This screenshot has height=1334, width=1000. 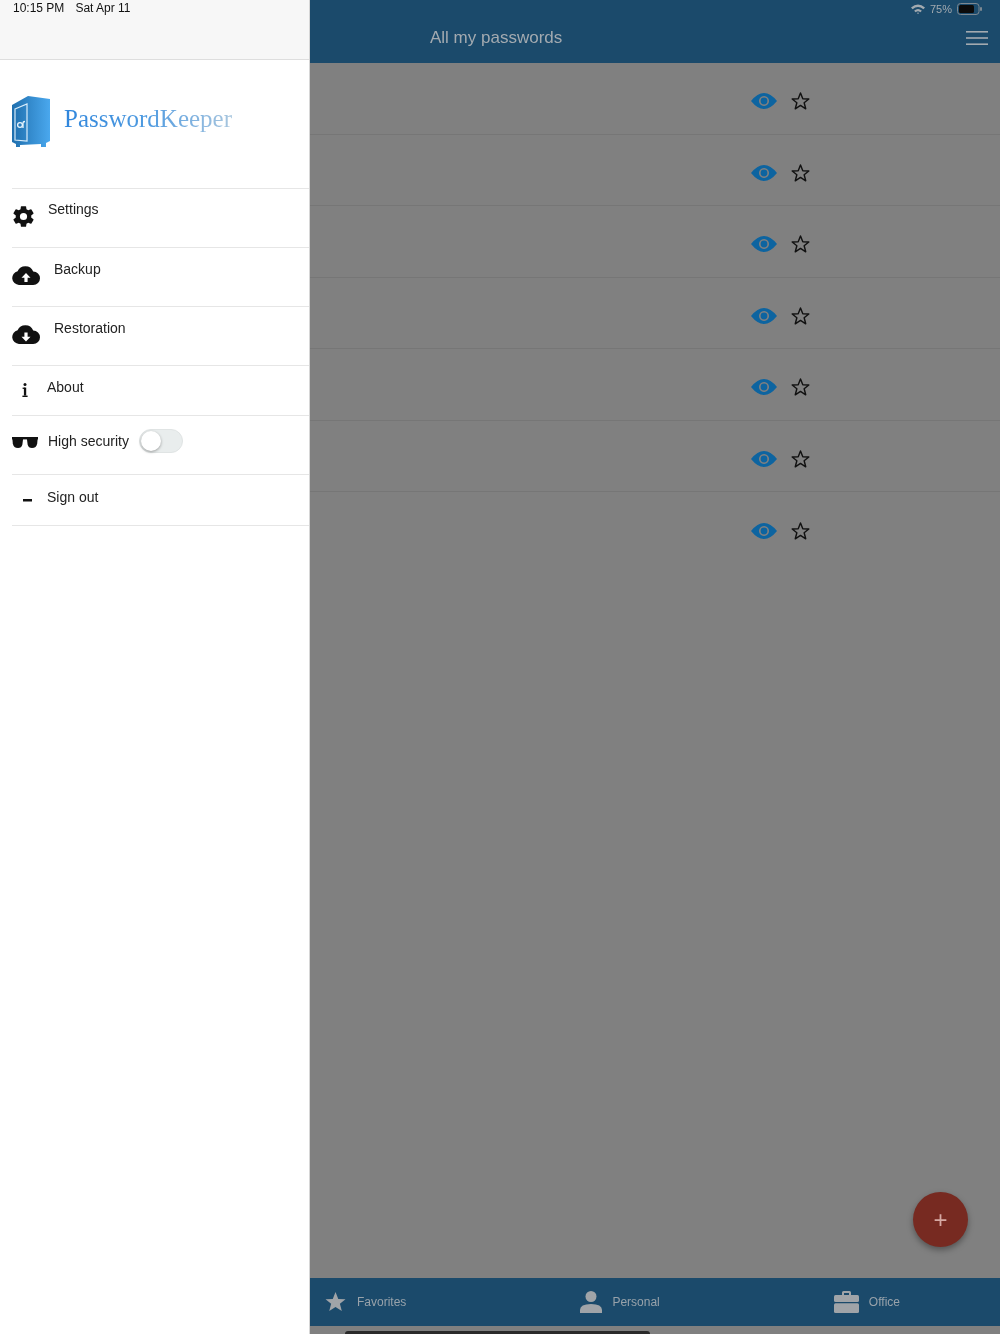 I want to click on toggle-switch, so click(x=160, y=441).